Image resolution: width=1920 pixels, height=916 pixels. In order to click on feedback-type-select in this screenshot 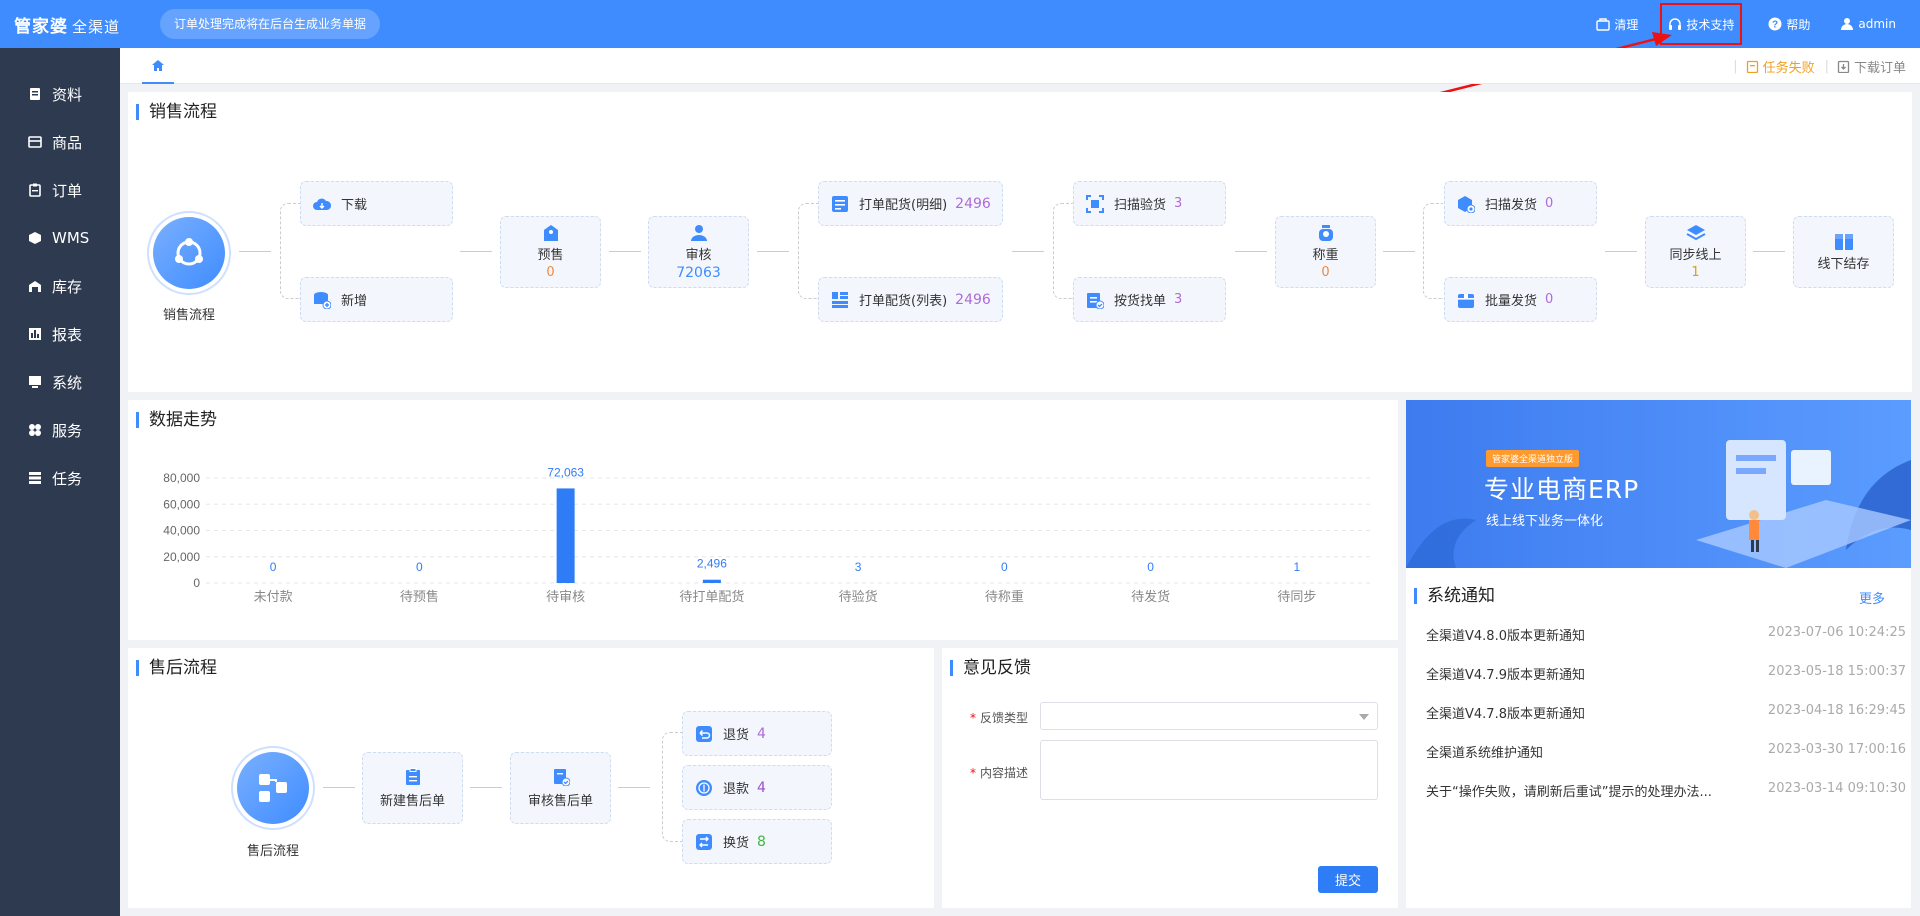, I will do `click(1209, 716)`.